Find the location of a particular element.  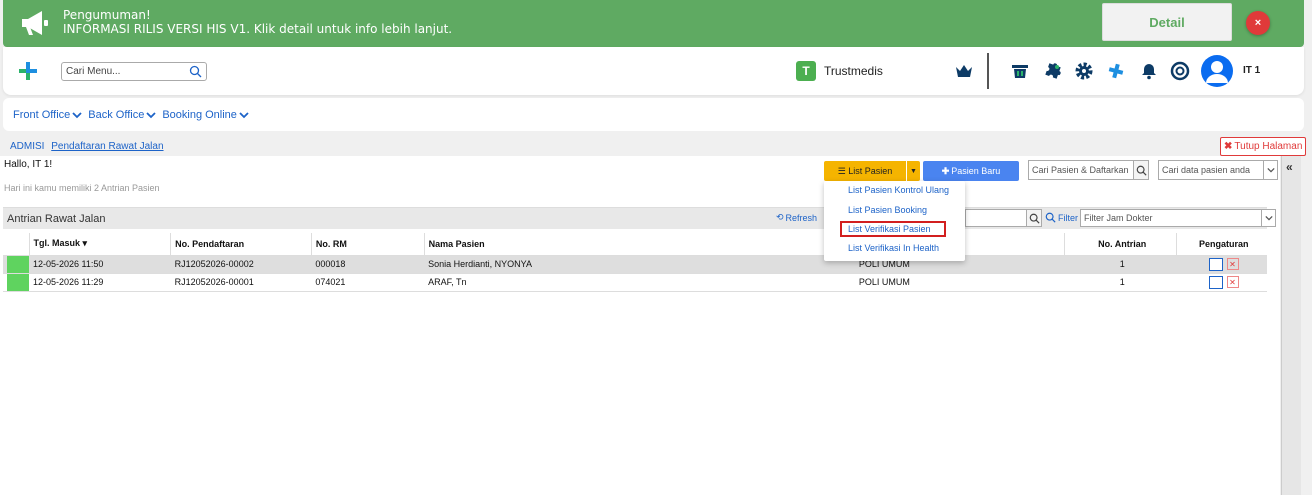

cell-no-rm: 000018 is located at coordinates (368, 264).